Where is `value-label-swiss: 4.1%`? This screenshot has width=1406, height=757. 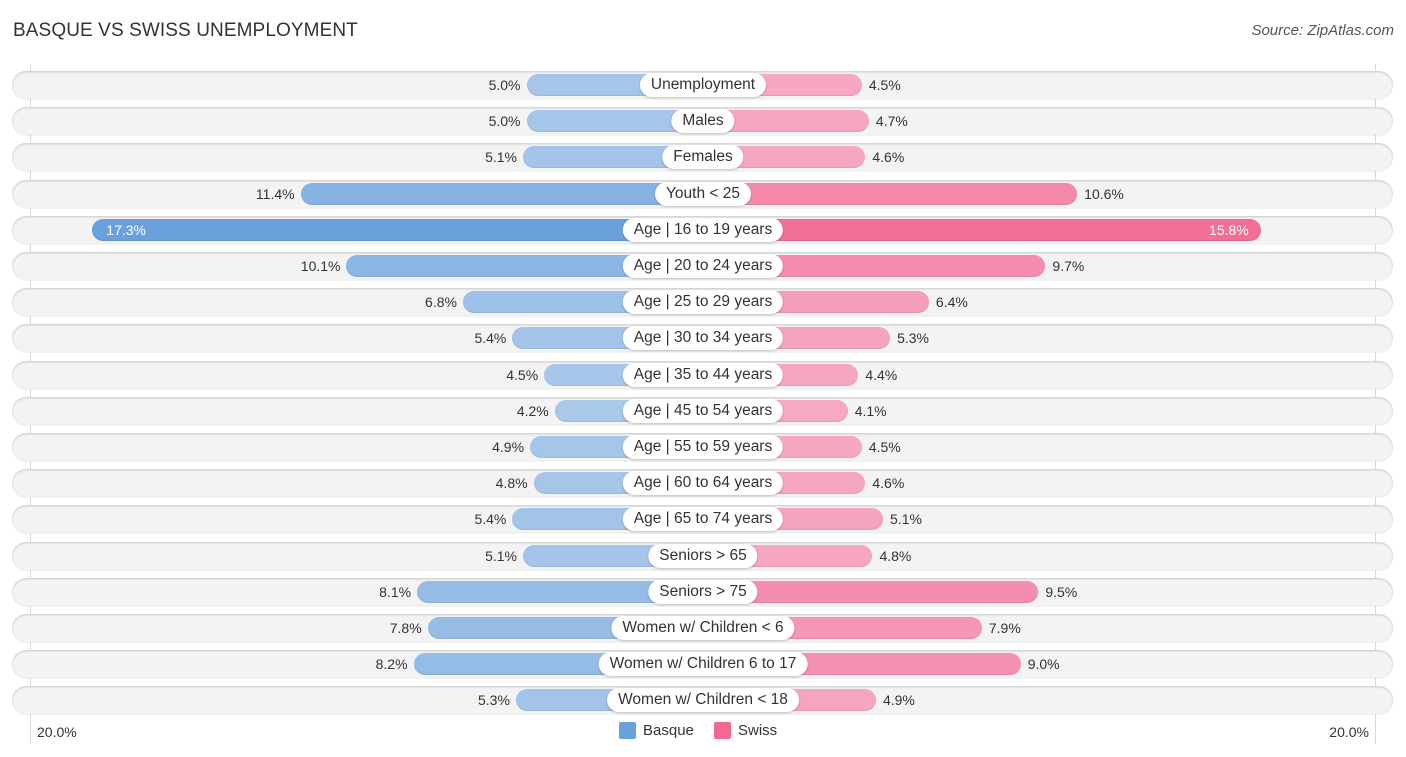
value-label-swiss: 4.1% is located at coordinates (870, 410).